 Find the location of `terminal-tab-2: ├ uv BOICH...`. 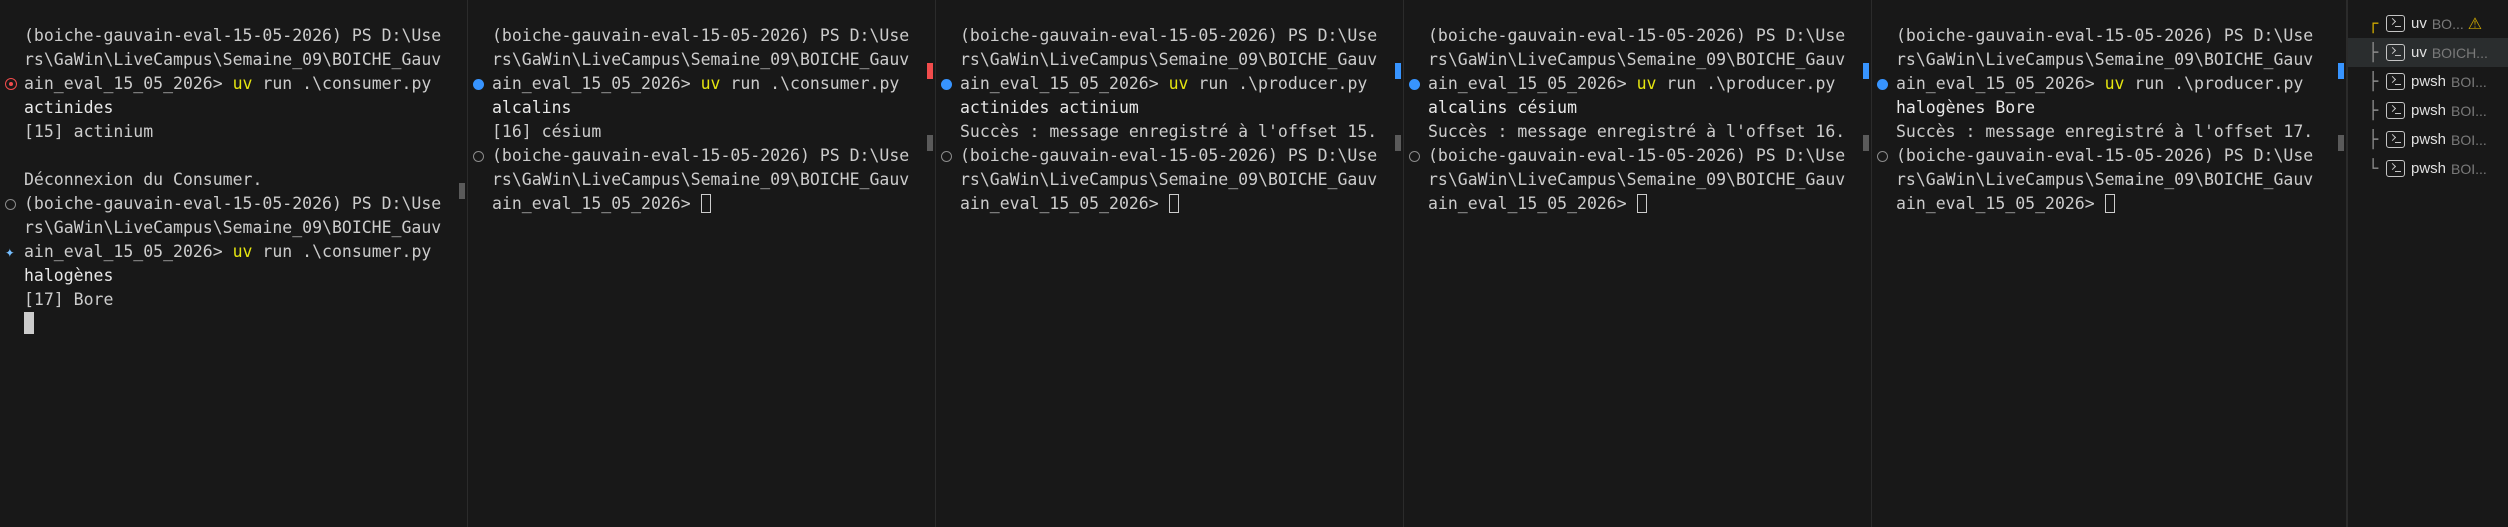

terminal-tab-2: ├ uv BOICH... is located at coordinates (2428, 52).